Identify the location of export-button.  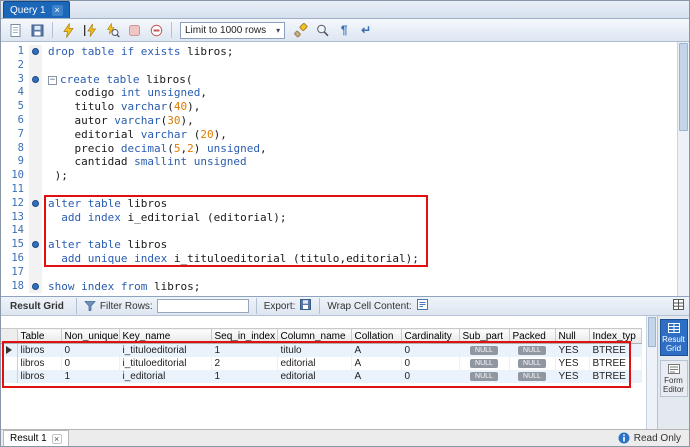
(305, 306).